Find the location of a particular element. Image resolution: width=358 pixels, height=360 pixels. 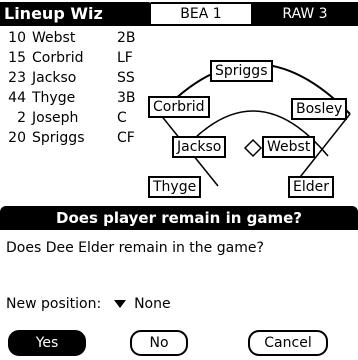

player-name: Thyge is located at coordinates (54, 98).